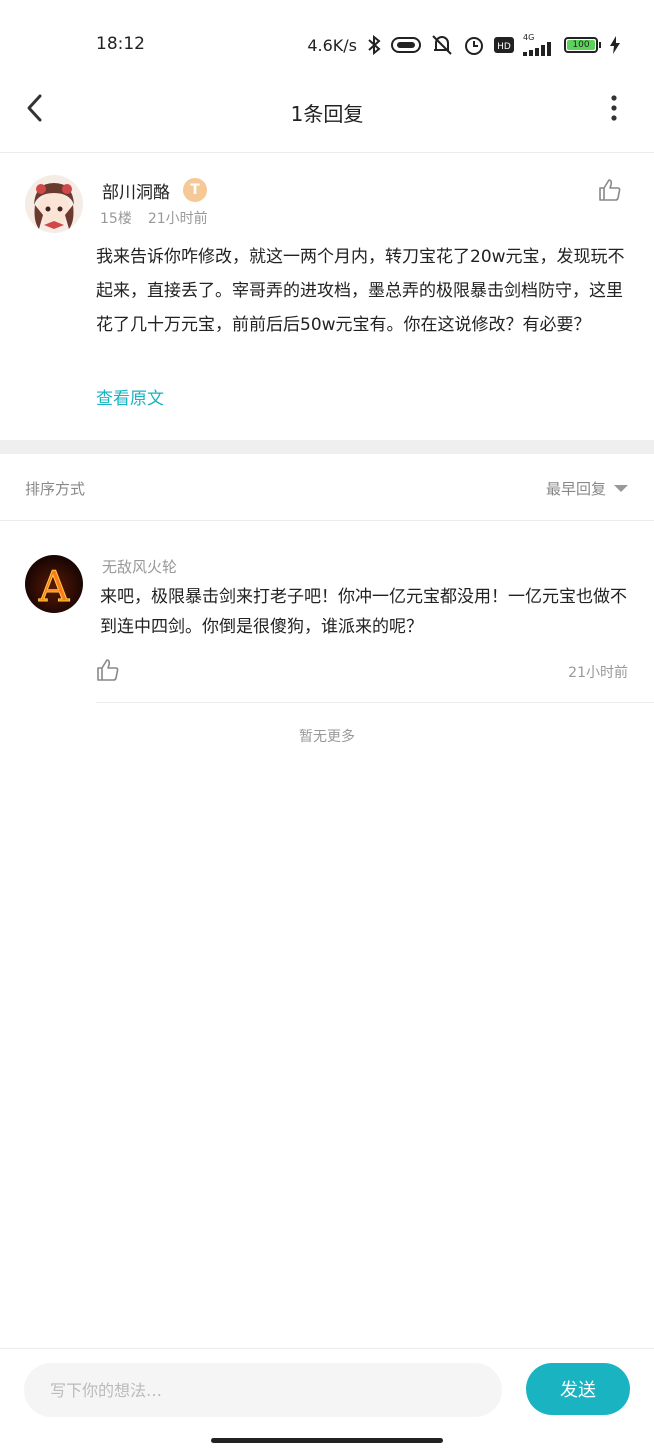 The height and width of the screenshot is (1455, 654). Describe the element at coordinates (332, 45) in the screenshot. I see `network-speed: 4.6K/s` at that location.